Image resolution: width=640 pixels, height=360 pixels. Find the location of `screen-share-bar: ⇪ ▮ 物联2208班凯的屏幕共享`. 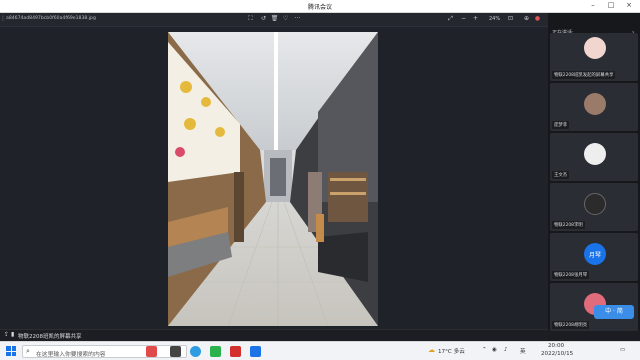

screen-share-bar: ⇪ ▮ 物联2208班凯的屏幕共享 is located at coordinates (274, 335).